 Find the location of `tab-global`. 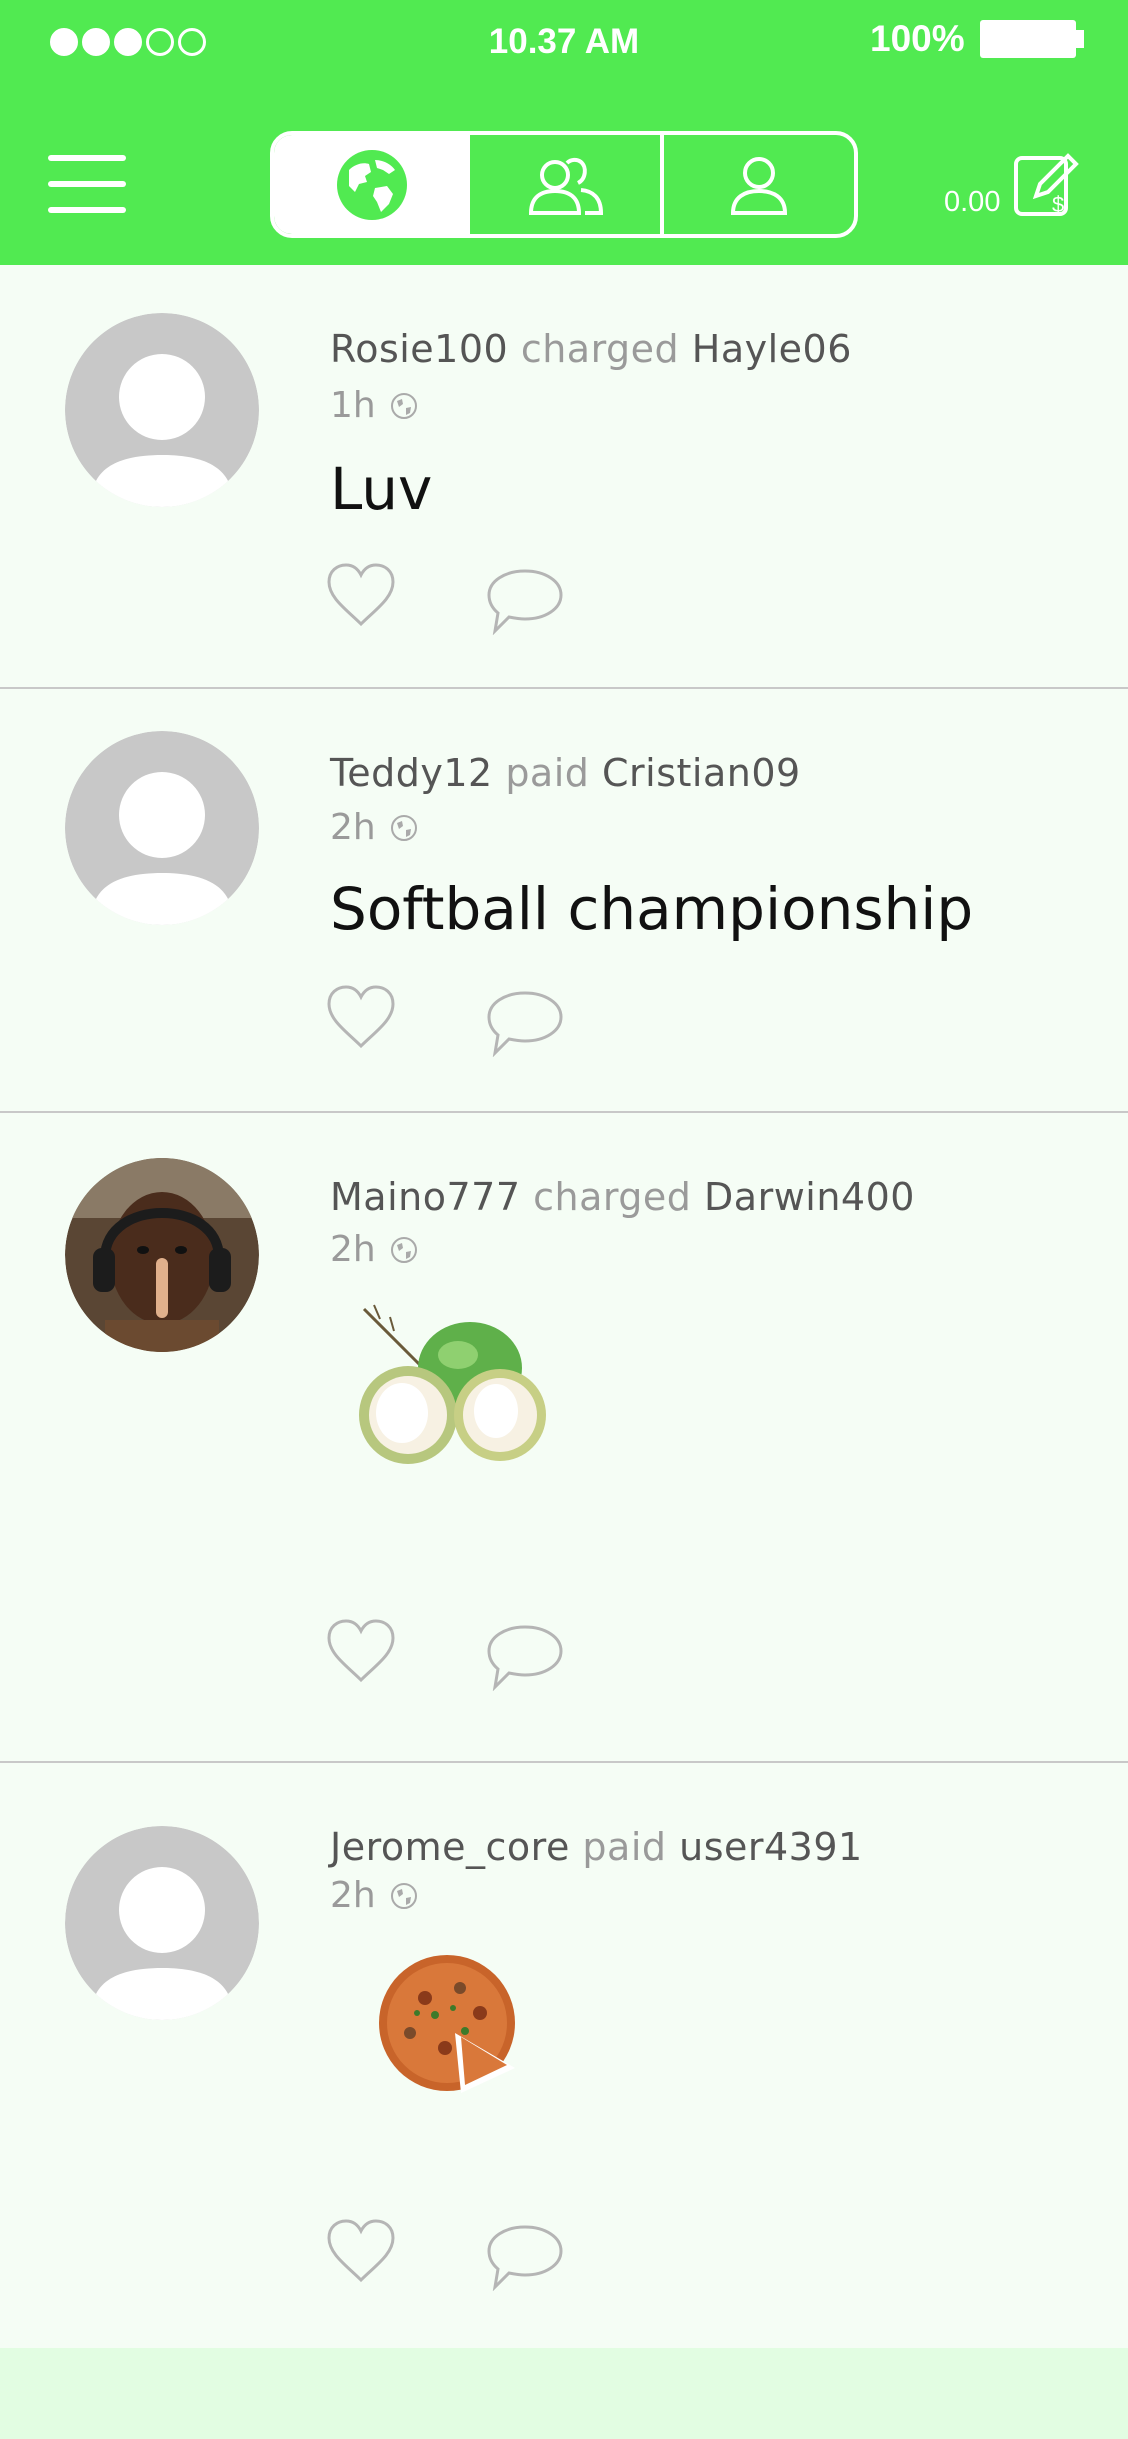

tab-global is located at coordinates (372, 184).